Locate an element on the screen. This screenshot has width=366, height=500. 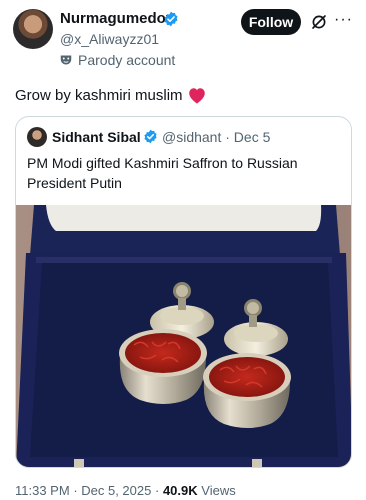
post-date: · Dec 5, 2025 · is located at coordinates (116, 490).